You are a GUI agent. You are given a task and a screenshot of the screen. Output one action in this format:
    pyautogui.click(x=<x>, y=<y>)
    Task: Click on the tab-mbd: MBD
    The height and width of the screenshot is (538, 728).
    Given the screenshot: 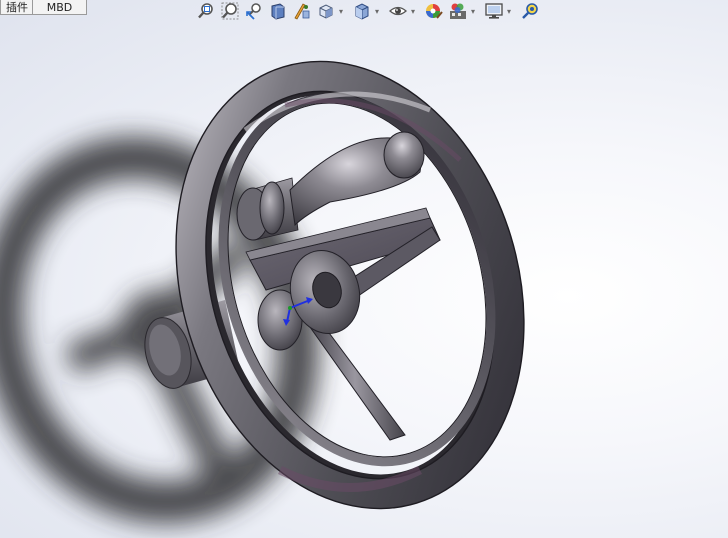 What is the action you would take?
    pyautogui.click(x=60, y=7)
    